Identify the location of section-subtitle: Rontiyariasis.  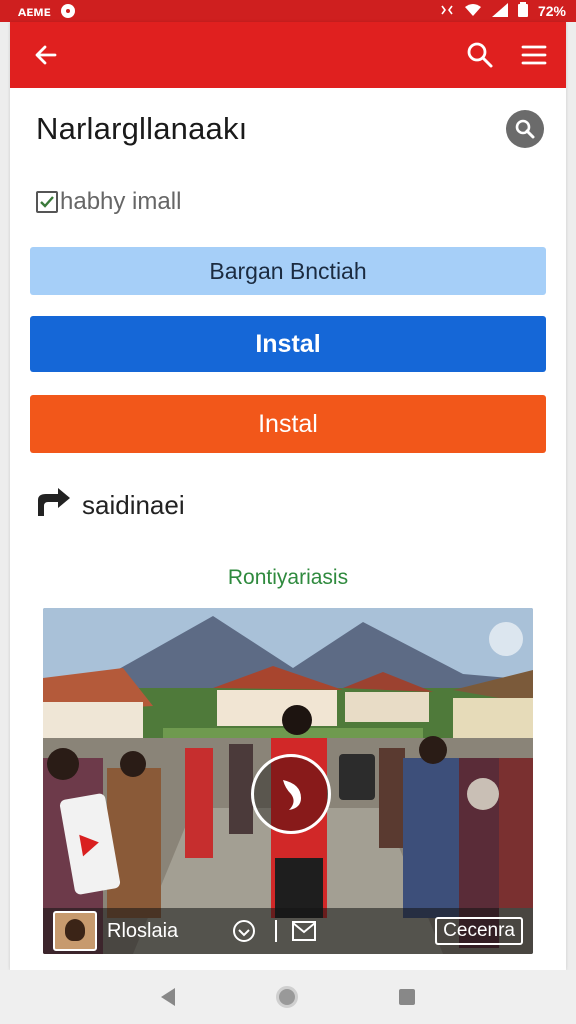
(288, 577).